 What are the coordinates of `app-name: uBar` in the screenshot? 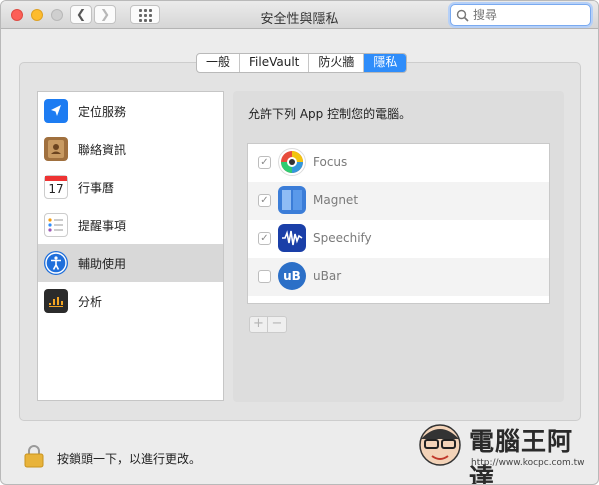 It's located at (327, 276).